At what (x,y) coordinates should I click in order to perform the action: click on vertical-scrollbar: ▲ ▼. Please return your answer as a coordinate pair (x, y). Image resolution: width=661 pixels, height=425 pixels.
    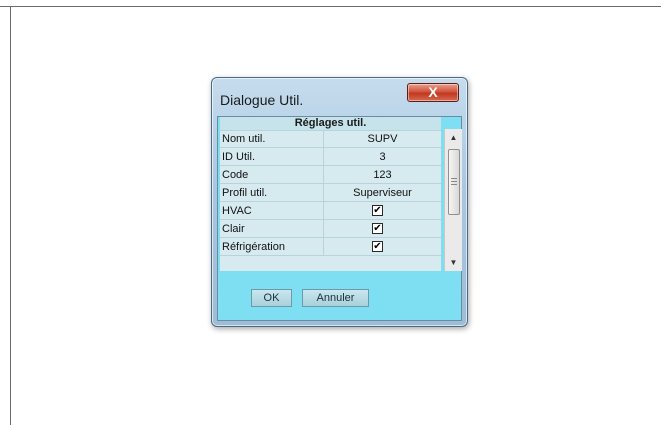
    Looking at the image, I should click on (453, 200).